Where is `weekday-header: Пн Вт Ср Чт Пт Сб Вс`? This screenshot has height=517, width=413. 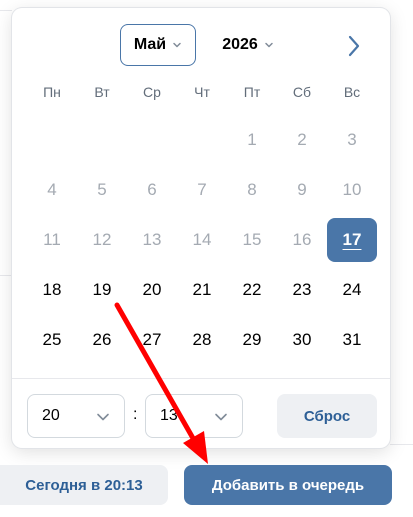 weekday-header: Пн Вт Ср Чт Пт Сб Вс is located at coordinates (202, 94).